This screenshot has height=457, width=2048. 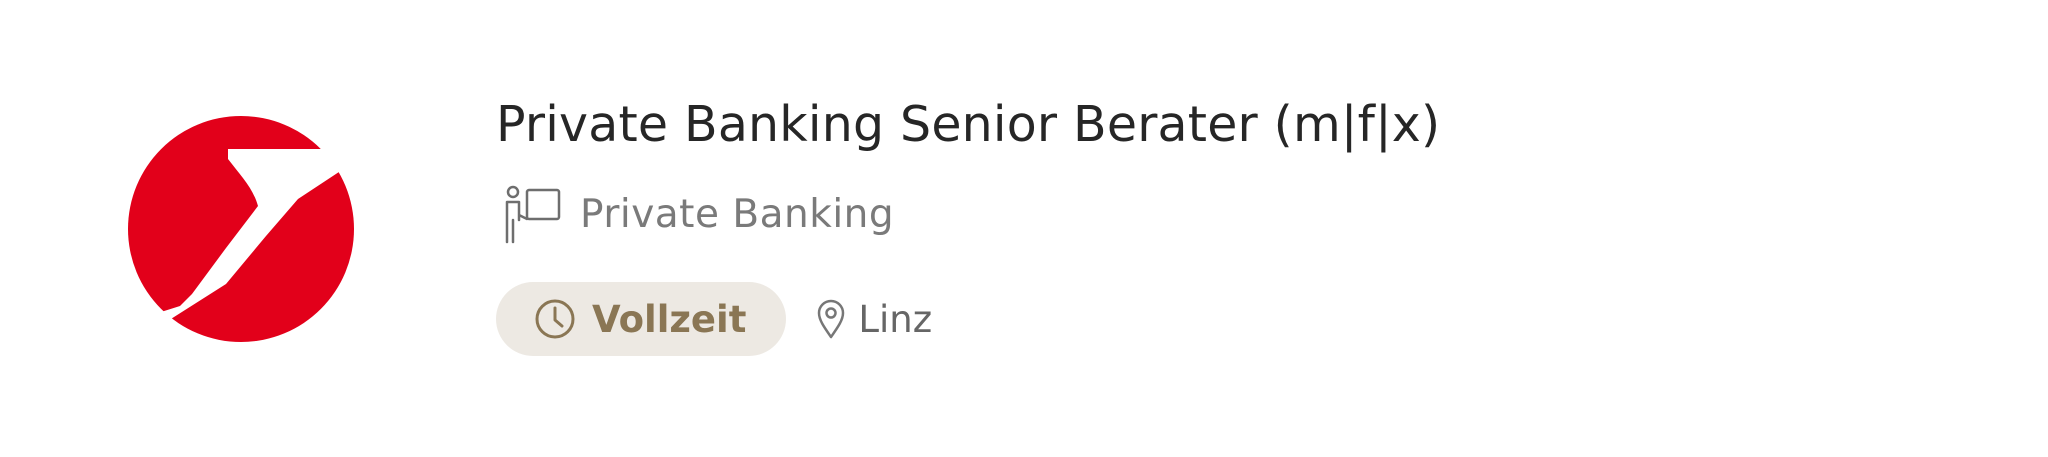 I want to click on employment-type-badge: Vollzeit, so click(x=641, y=319).